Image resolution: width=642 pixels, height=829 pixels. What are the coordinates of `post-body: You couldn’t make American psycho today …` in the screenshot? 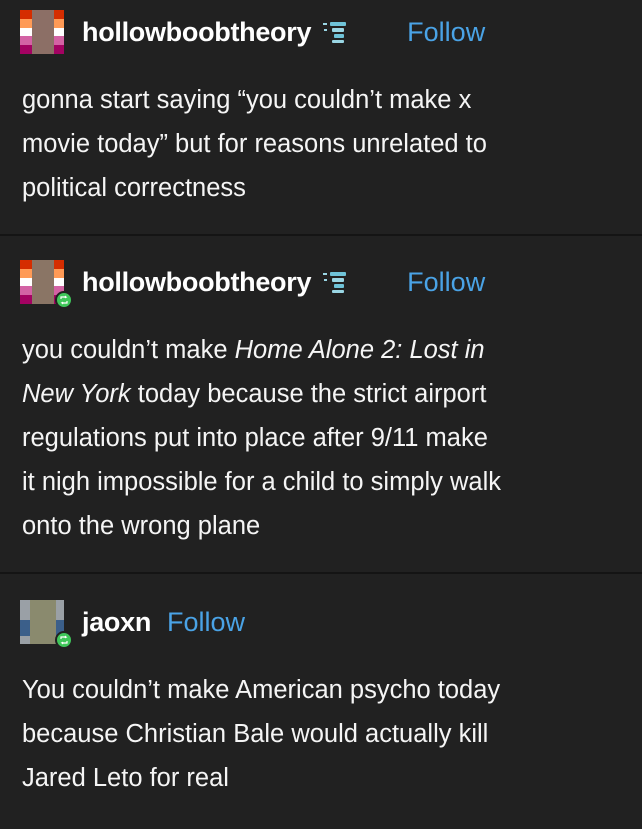 It's located at (322, 734).